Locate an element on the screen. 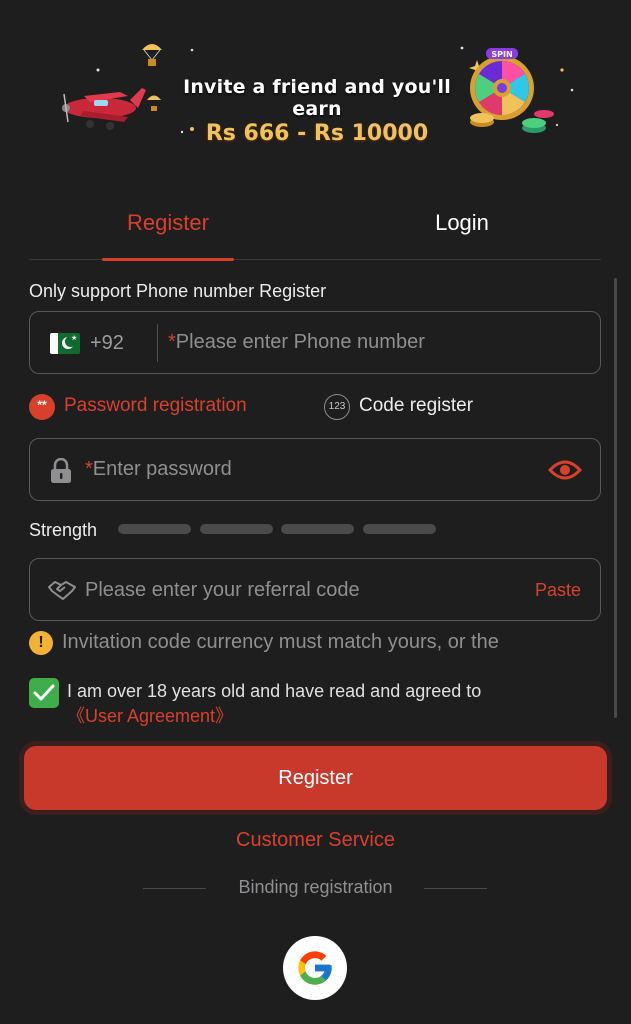 The height and width of the screenshot is (1024, 631). paste-button: Paste is located at coordinates (558, 590).